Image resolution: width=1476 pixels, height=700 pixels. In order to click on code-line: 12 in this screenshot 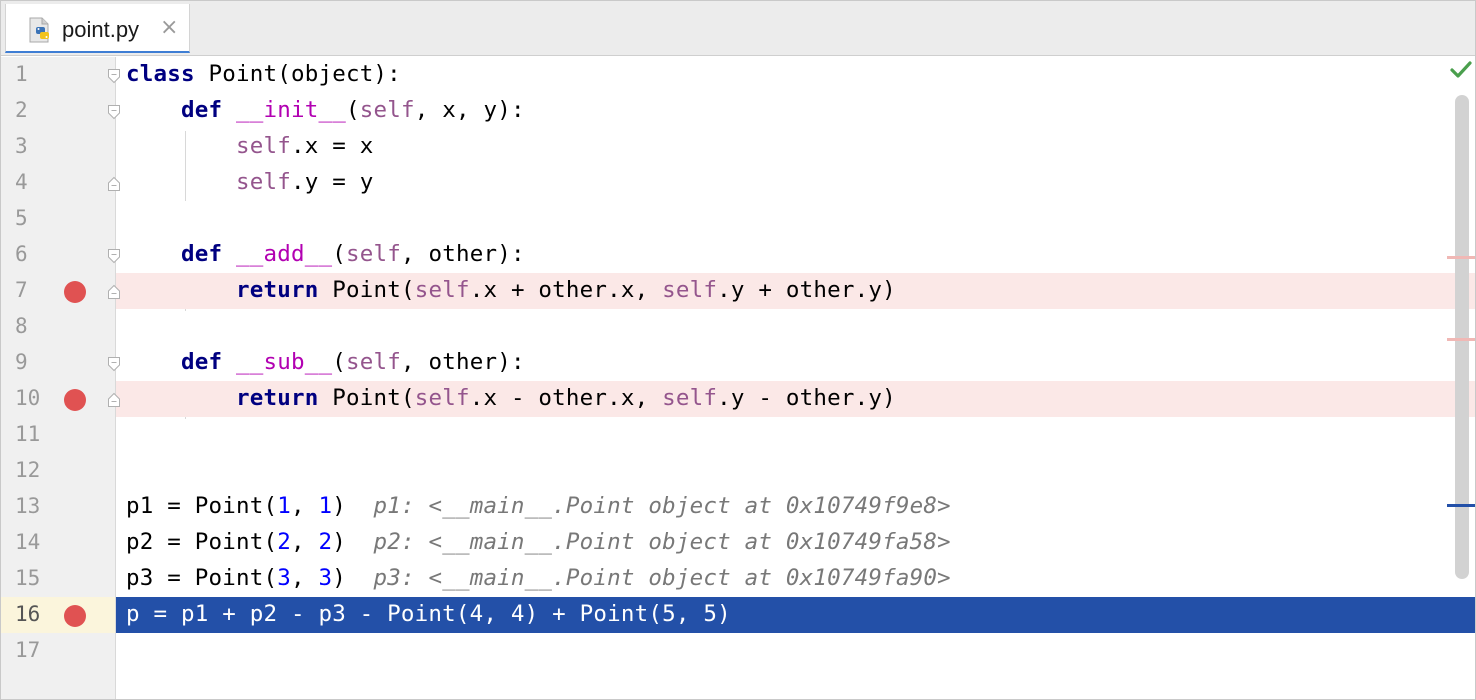, I will do `click(738, 471)`.